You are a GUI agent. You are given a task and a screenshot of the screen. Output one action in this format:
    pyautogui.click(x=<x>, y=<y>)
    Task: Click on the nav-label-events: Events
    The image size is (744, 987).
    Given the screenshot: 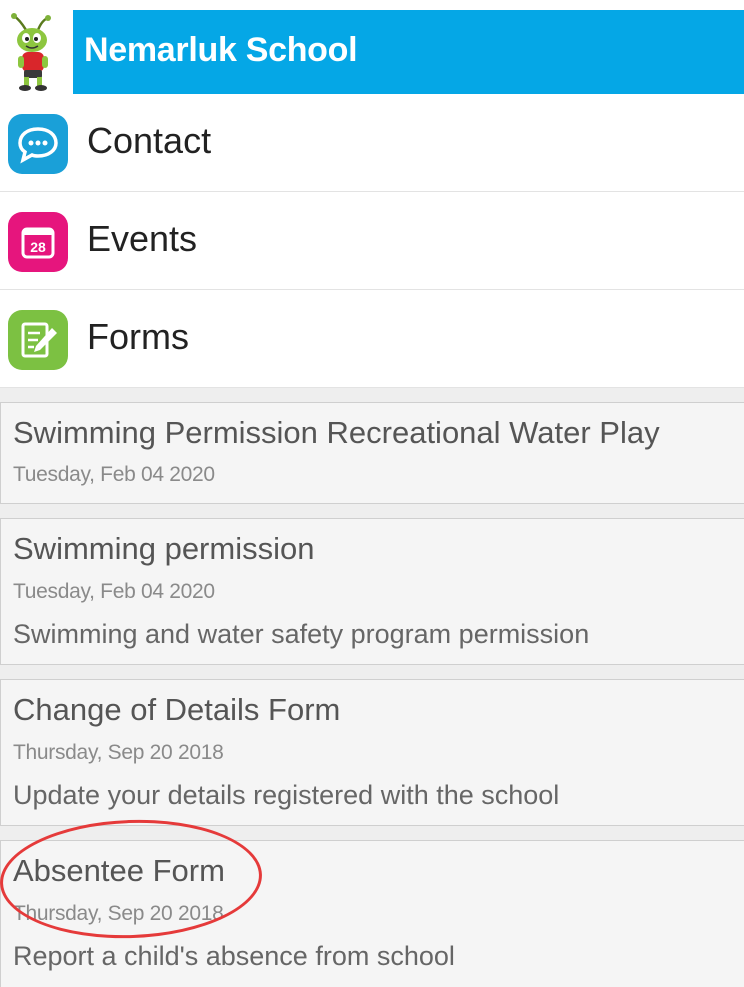 What is the action you would take?
    pyautogui.click(x=142, y=238)
    